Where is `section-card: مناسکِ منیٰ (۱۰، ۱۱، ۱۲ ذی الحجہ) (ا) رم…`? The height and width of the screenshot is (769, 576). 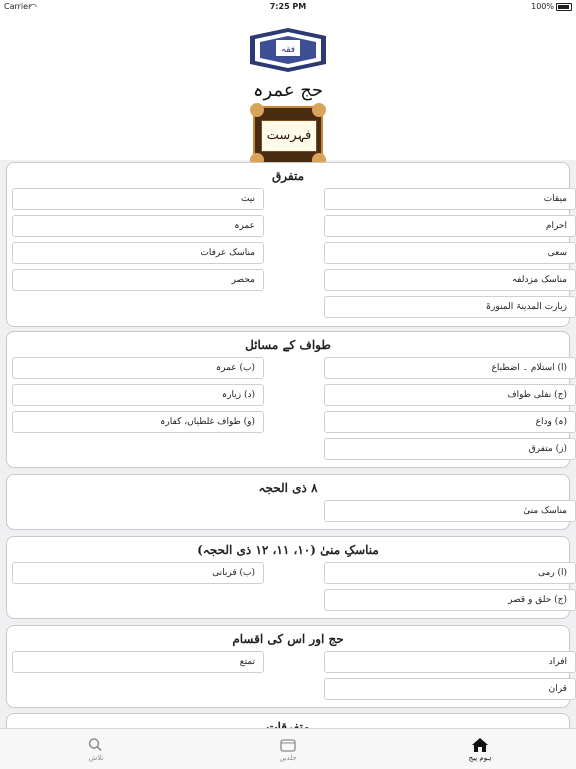
section-card: مناسکِ منیٰ (۱۰، ۱۱، ۱۲ ذی الحجہ) (ا) رم… is located at coordinates (291, 577).